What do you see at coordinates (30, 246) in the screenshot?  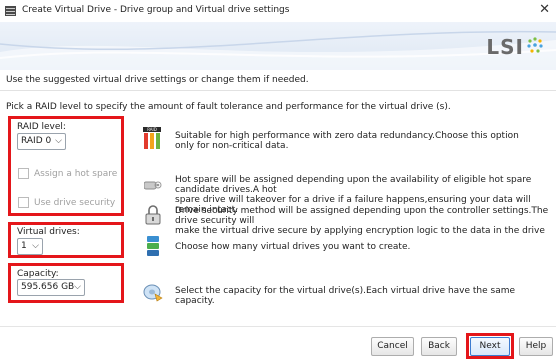 I see `virtual-drives-dropdown: 1 ⌵` at bounding box center [30, 246].